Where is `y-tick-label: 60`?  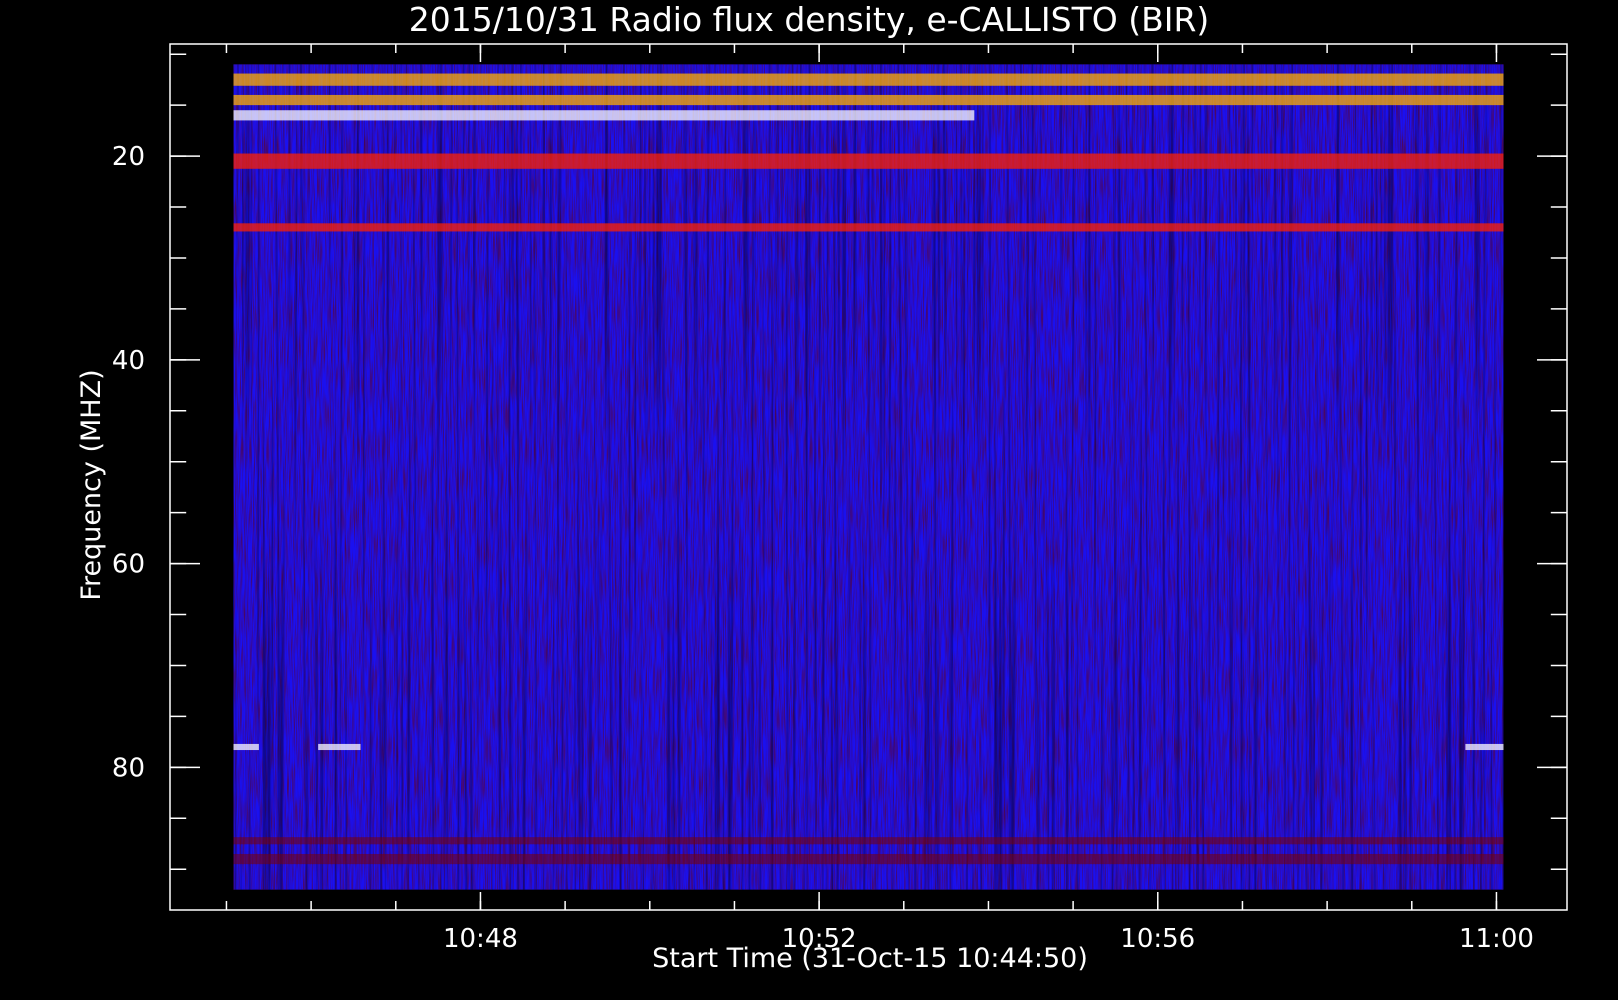 y-tick-label: 60 is located at coordinates (128, 565).